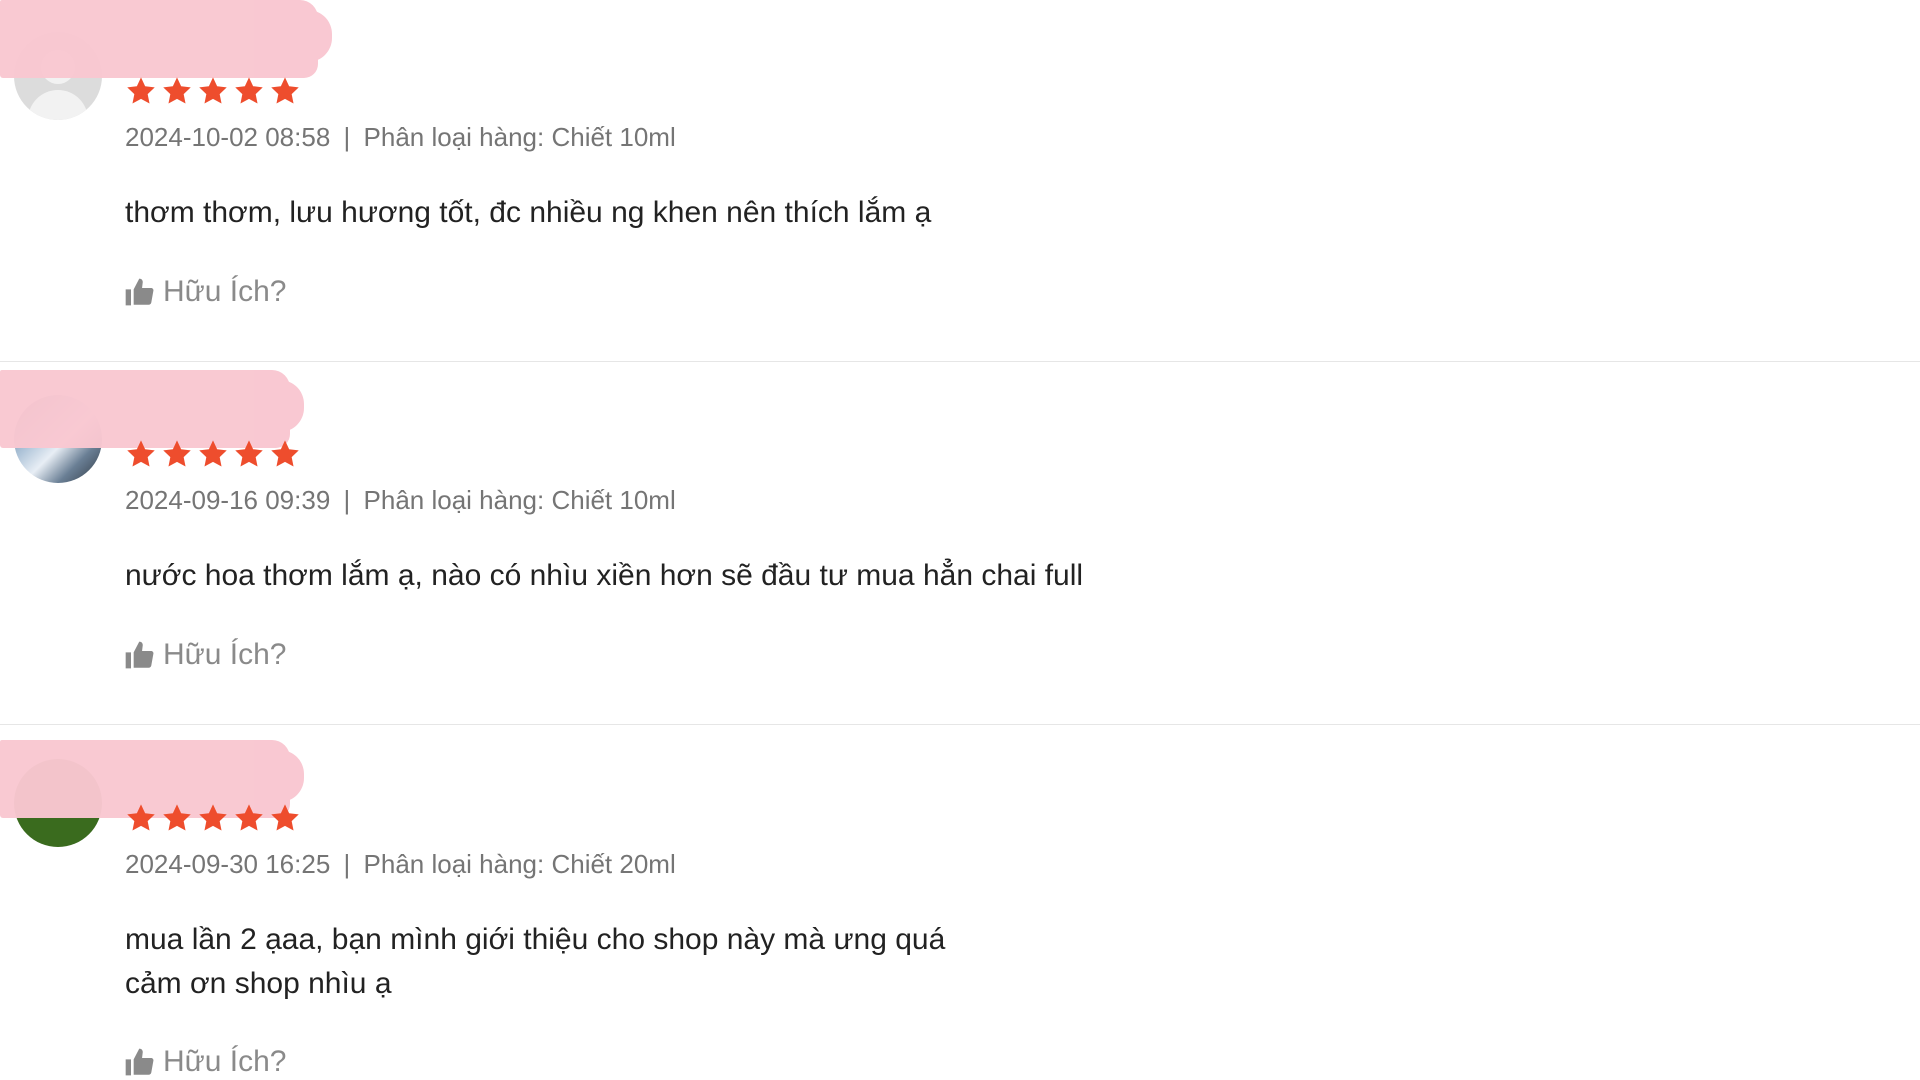 This screenshot has width=1920, height=1080. I want to click on review-date: 2024-09-16 09:39, so click(228, 500).